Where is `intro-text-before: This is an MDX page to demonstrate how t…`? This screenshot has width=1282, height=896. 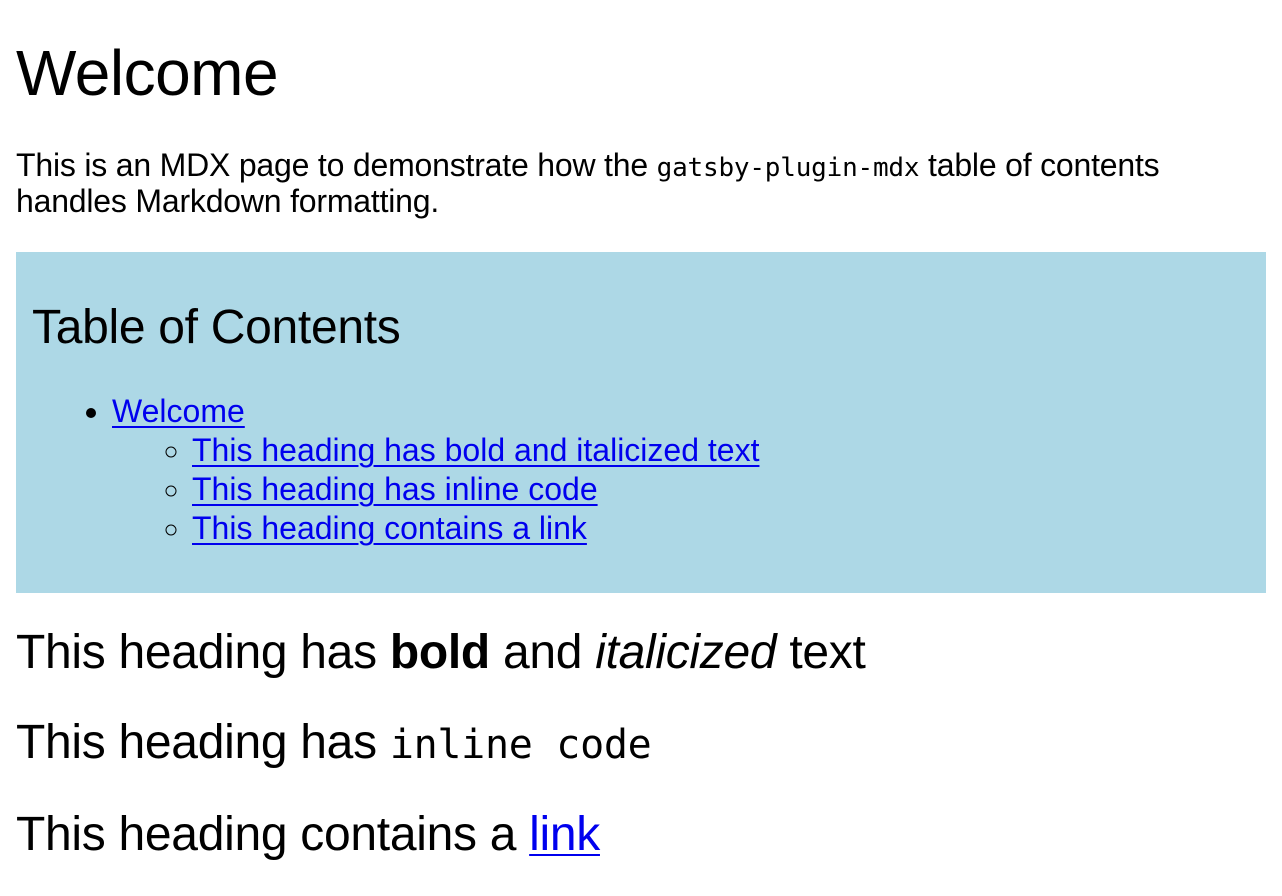 intro-text-before: This is an MDX page to demonstrate how t… is located at coordinates (336, 165).